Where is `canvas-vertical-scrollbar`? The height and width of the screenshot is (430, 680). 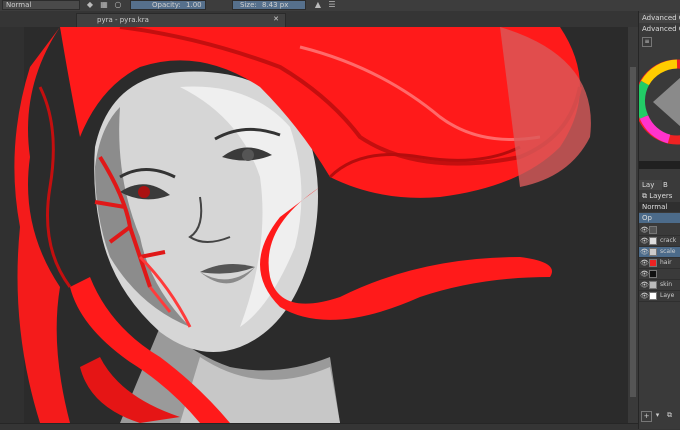 canvas-vertical-scrollbar is located at coordinates (633, 225).